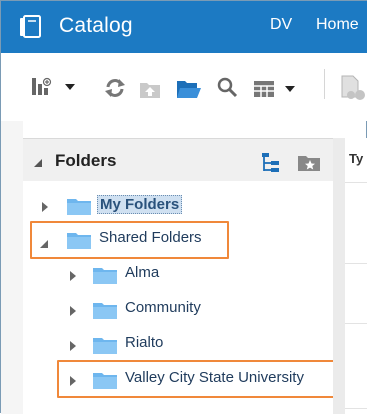 The height and width of the screenshot is (415, 367). Describe the element at coordinates (31, 29) in the screenshot. I see `catalog-book-icon` at that location.